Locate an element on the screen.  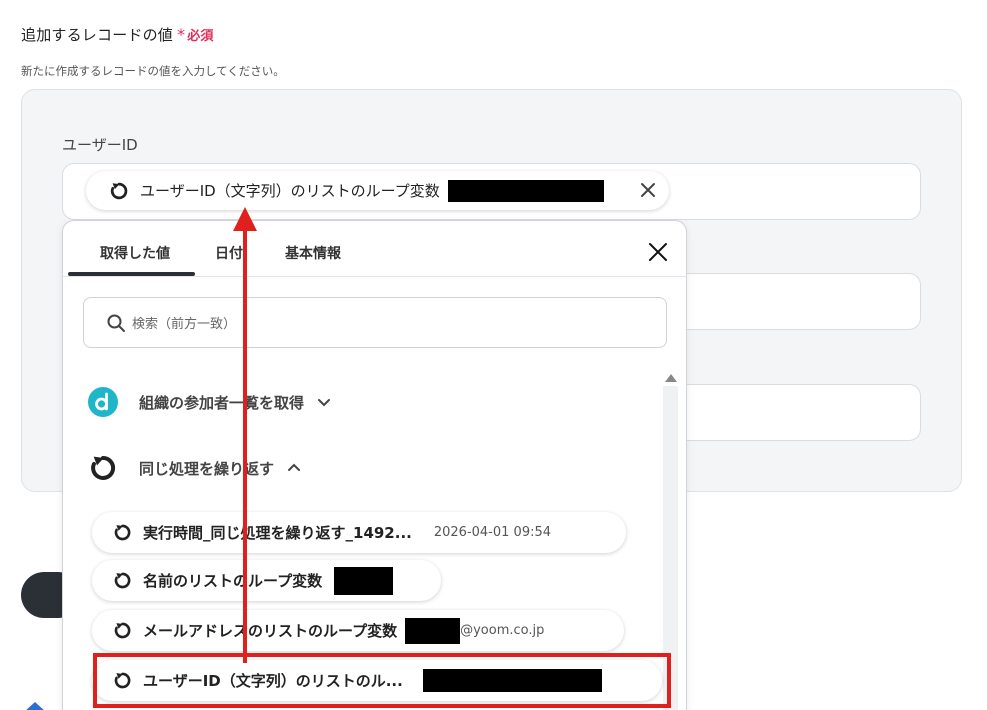
group-label: 組織の参加者一覧を取得 is located at coordinates (222, 402).